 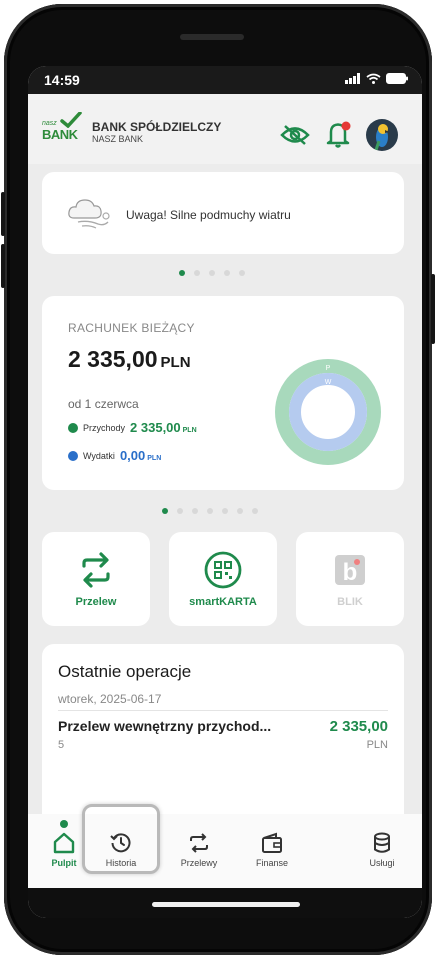 I want to click on operations-date: wtorek, 2025-06-17, so click(x=110, y=699).